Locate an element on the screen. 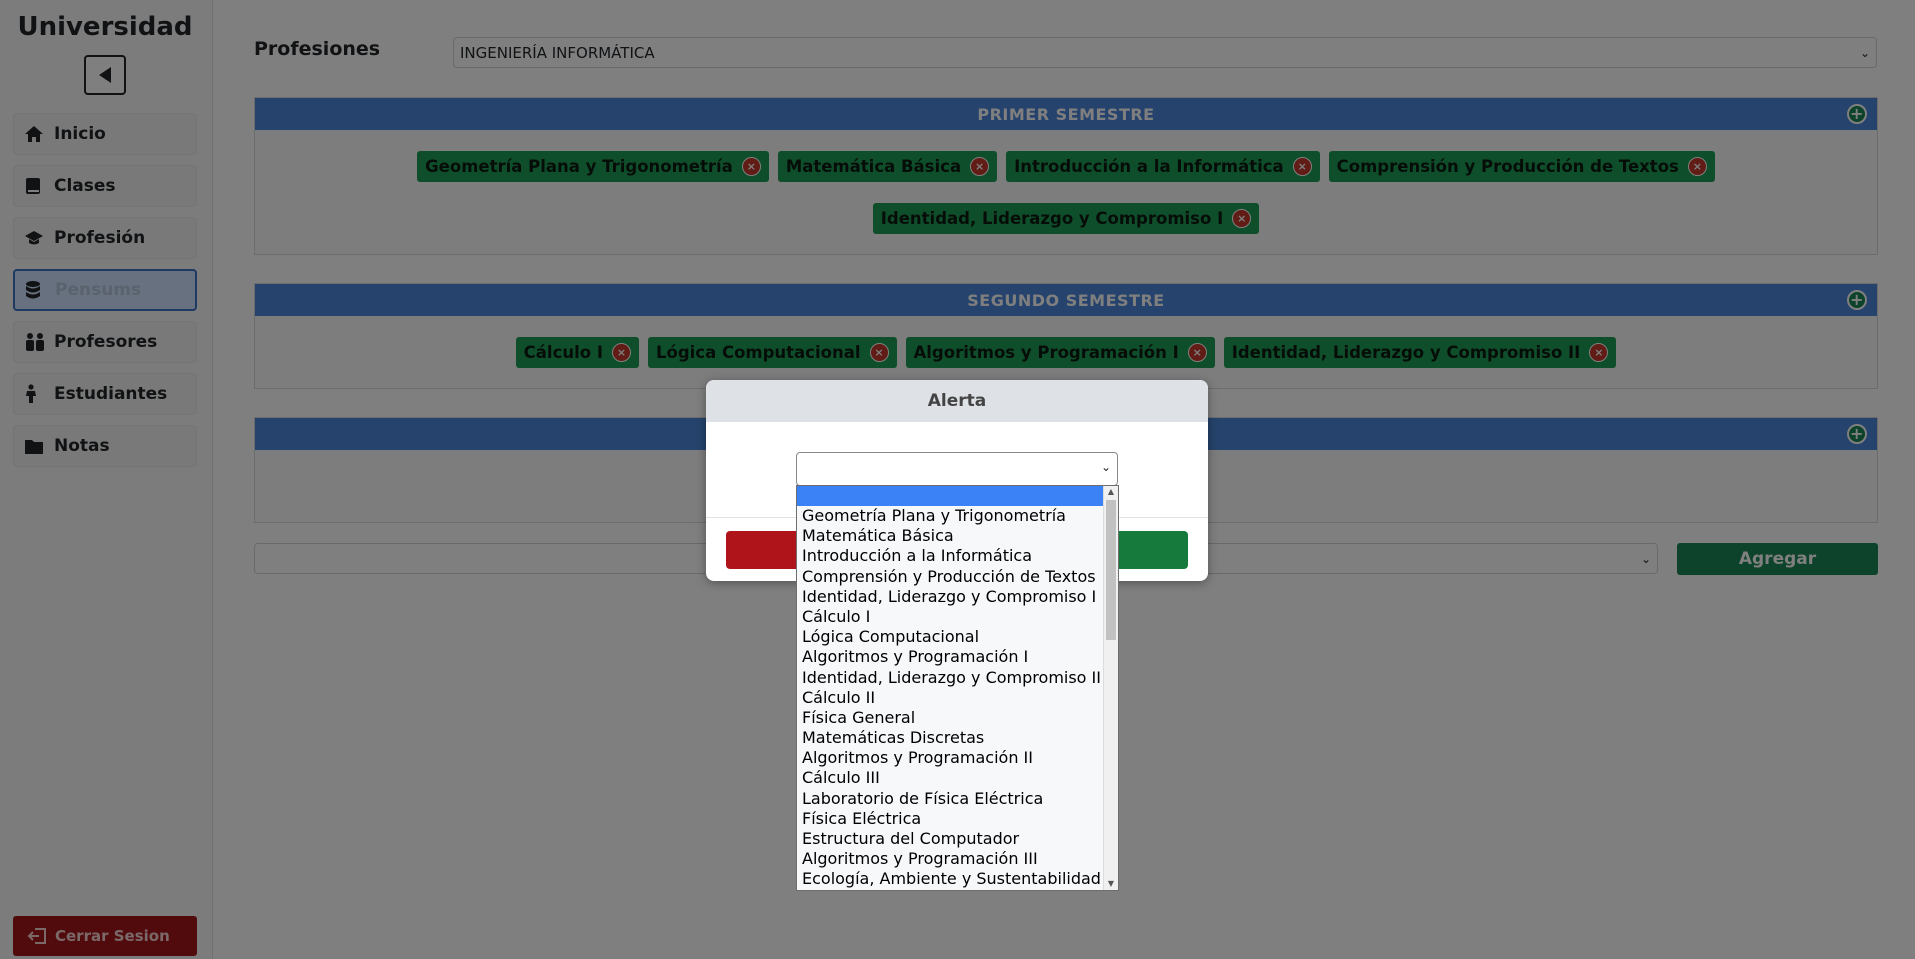  option-blank-selected is located at coordinates (950, 496).